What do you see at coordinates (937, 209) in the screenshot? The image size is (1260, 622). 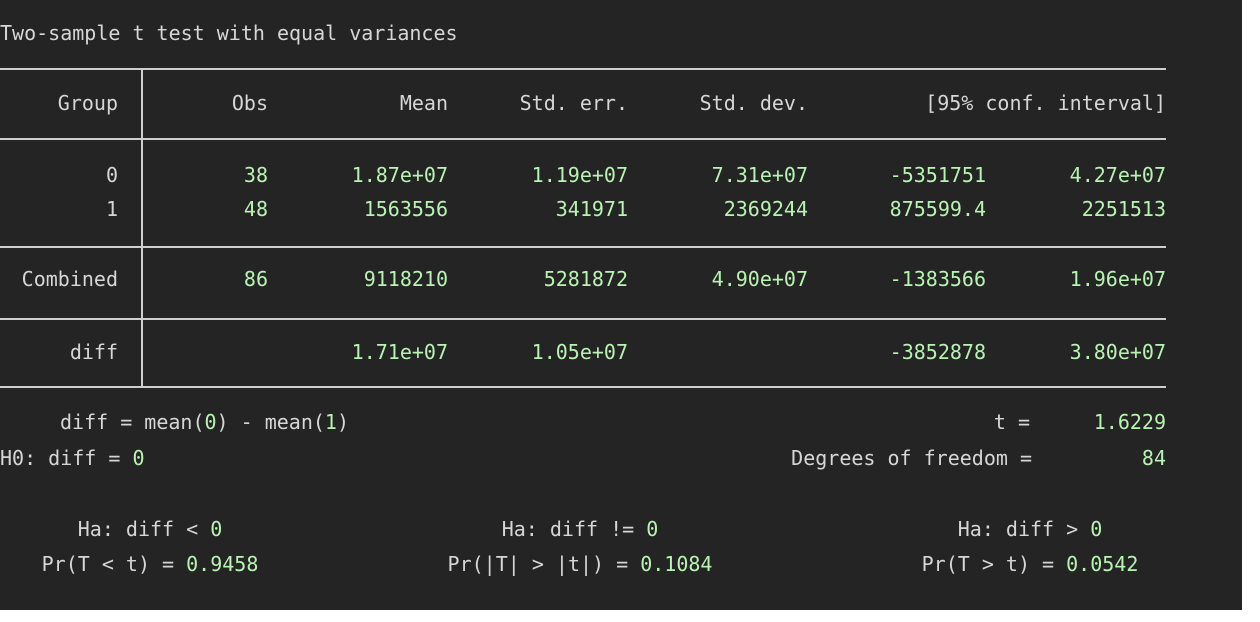 I see `cell-ci-low: 875599.4` at bounding box center [937, 209].